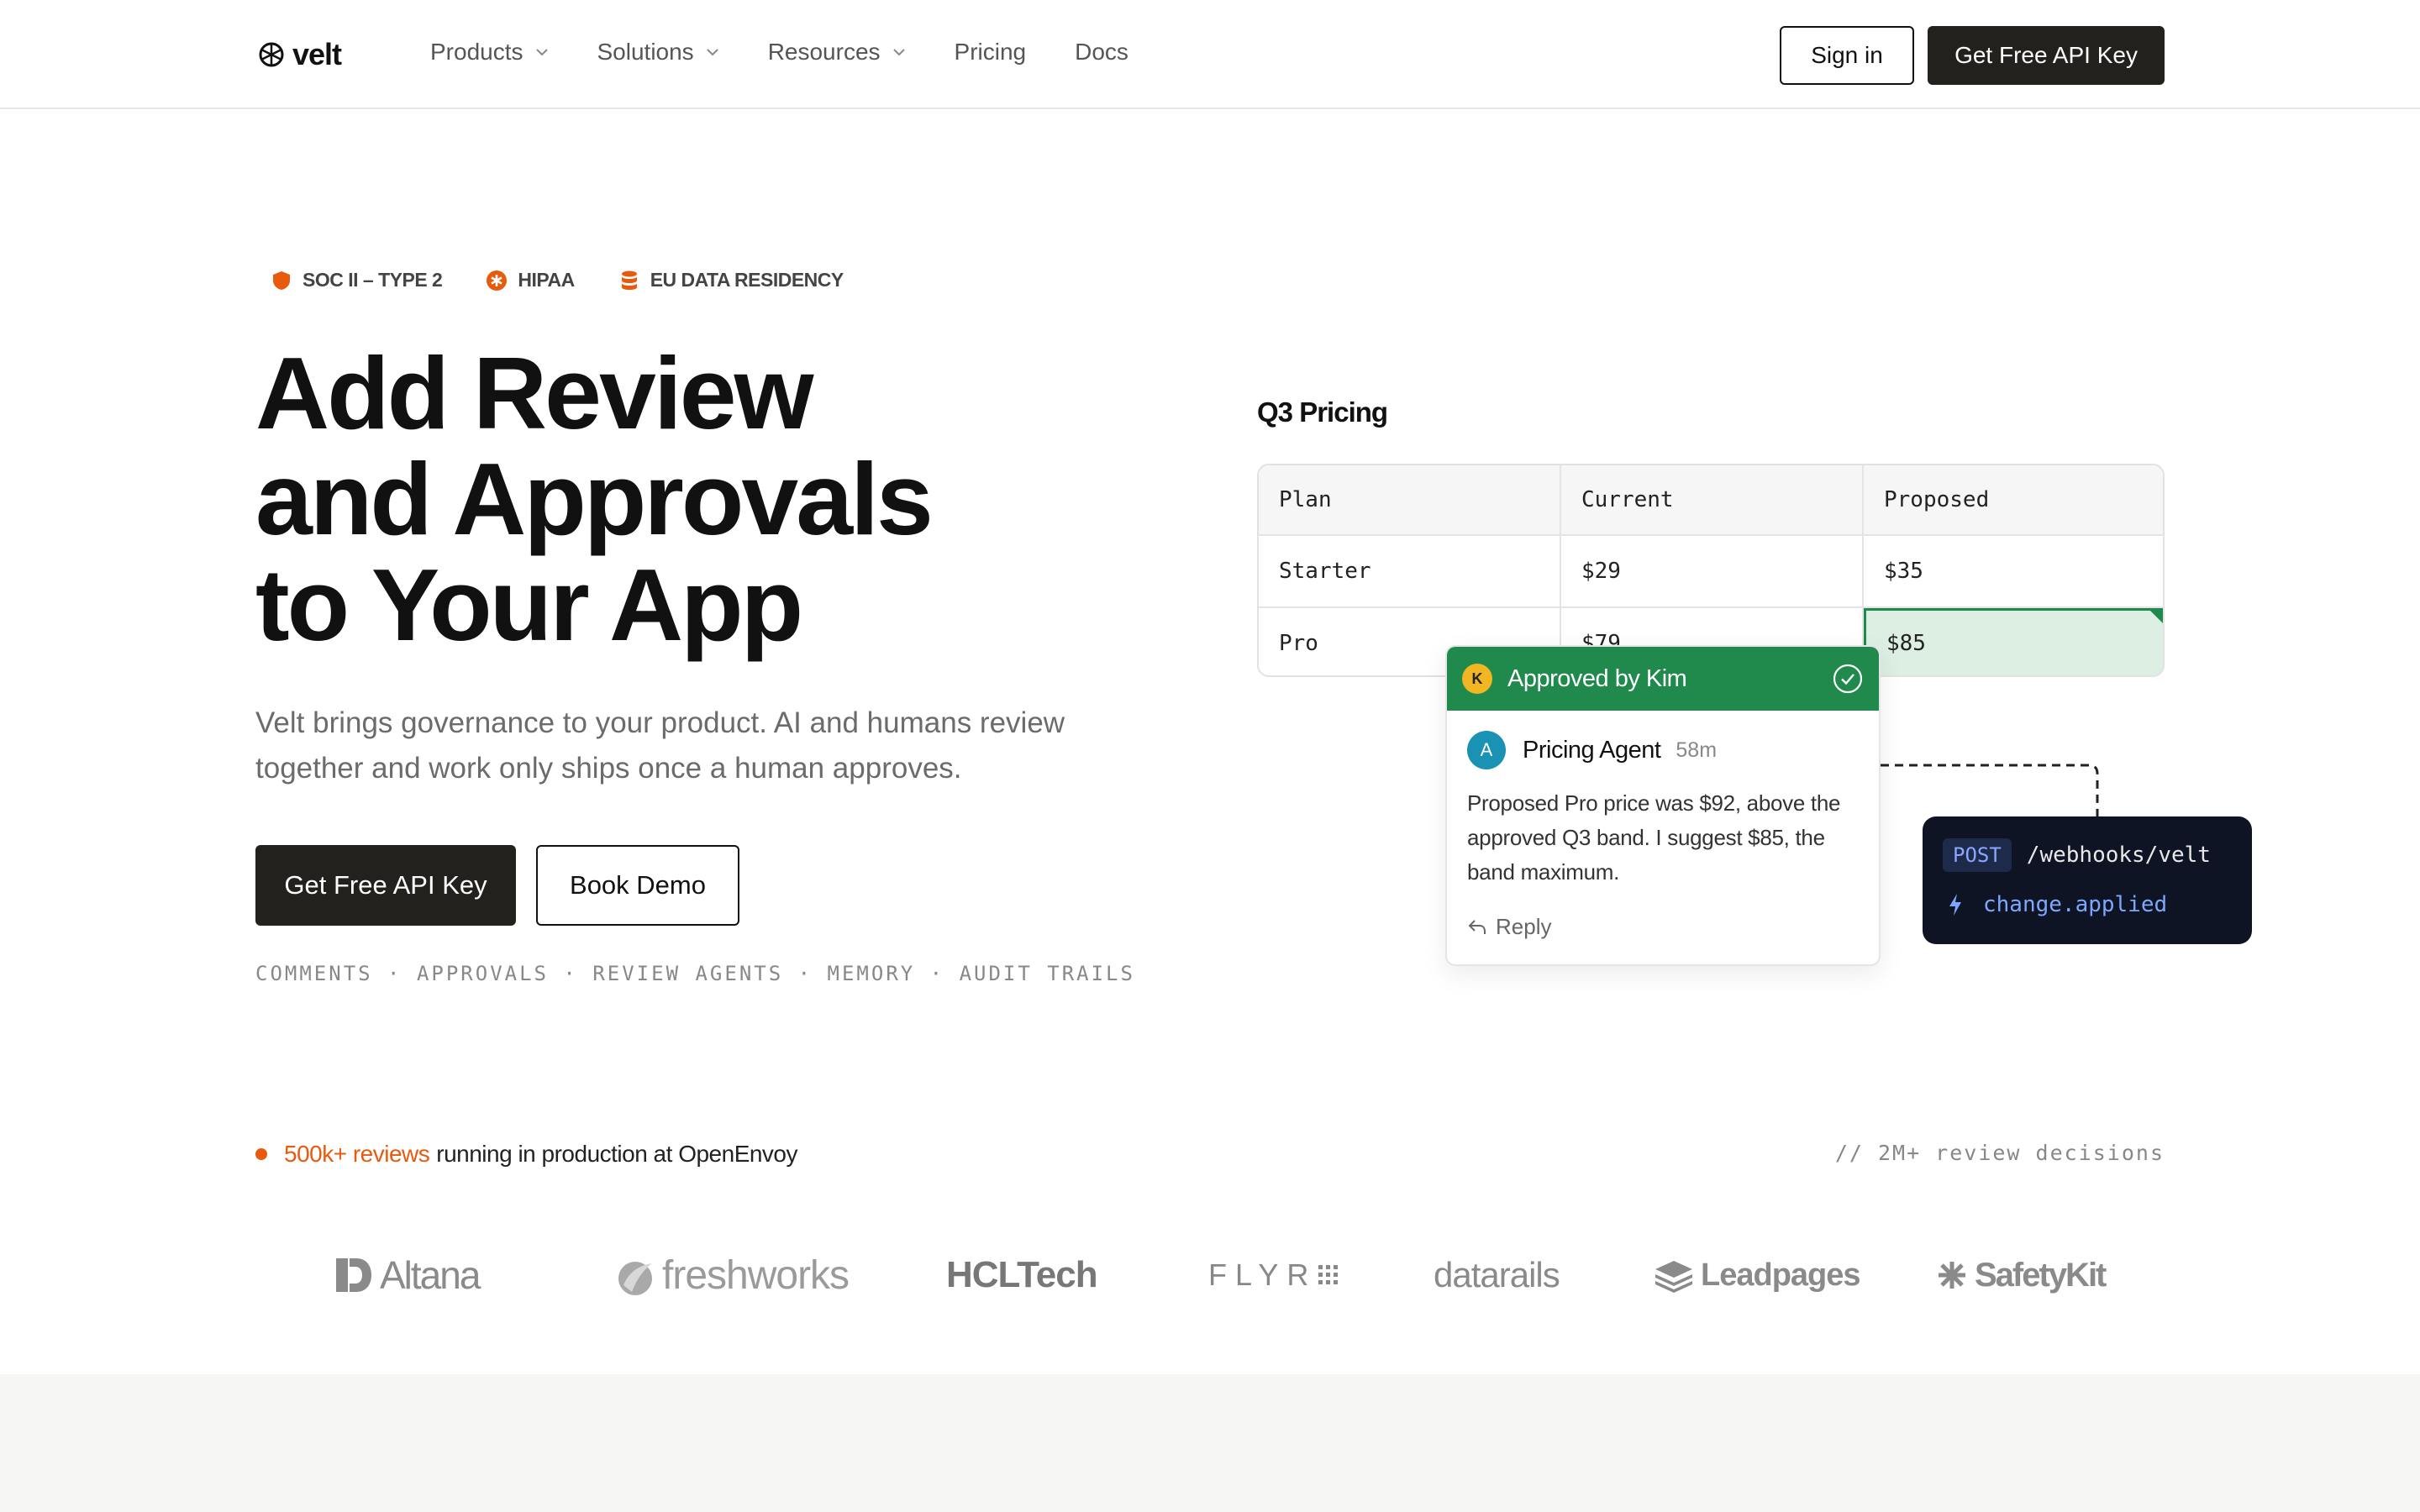 The height and width of the screenshot is (1512, 2420). I want to click on webhook-card: POST /webhooks/velt change.applied, so click(2087, 880).